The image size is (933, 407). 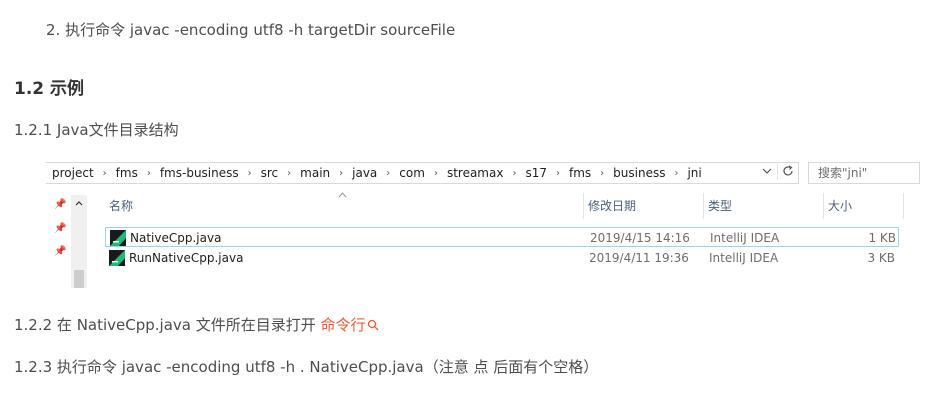 What do you see at coordinates (644, 206) in the screenshot?
I see `column-header-date: 修改日期` at bounding box center [644, 206].